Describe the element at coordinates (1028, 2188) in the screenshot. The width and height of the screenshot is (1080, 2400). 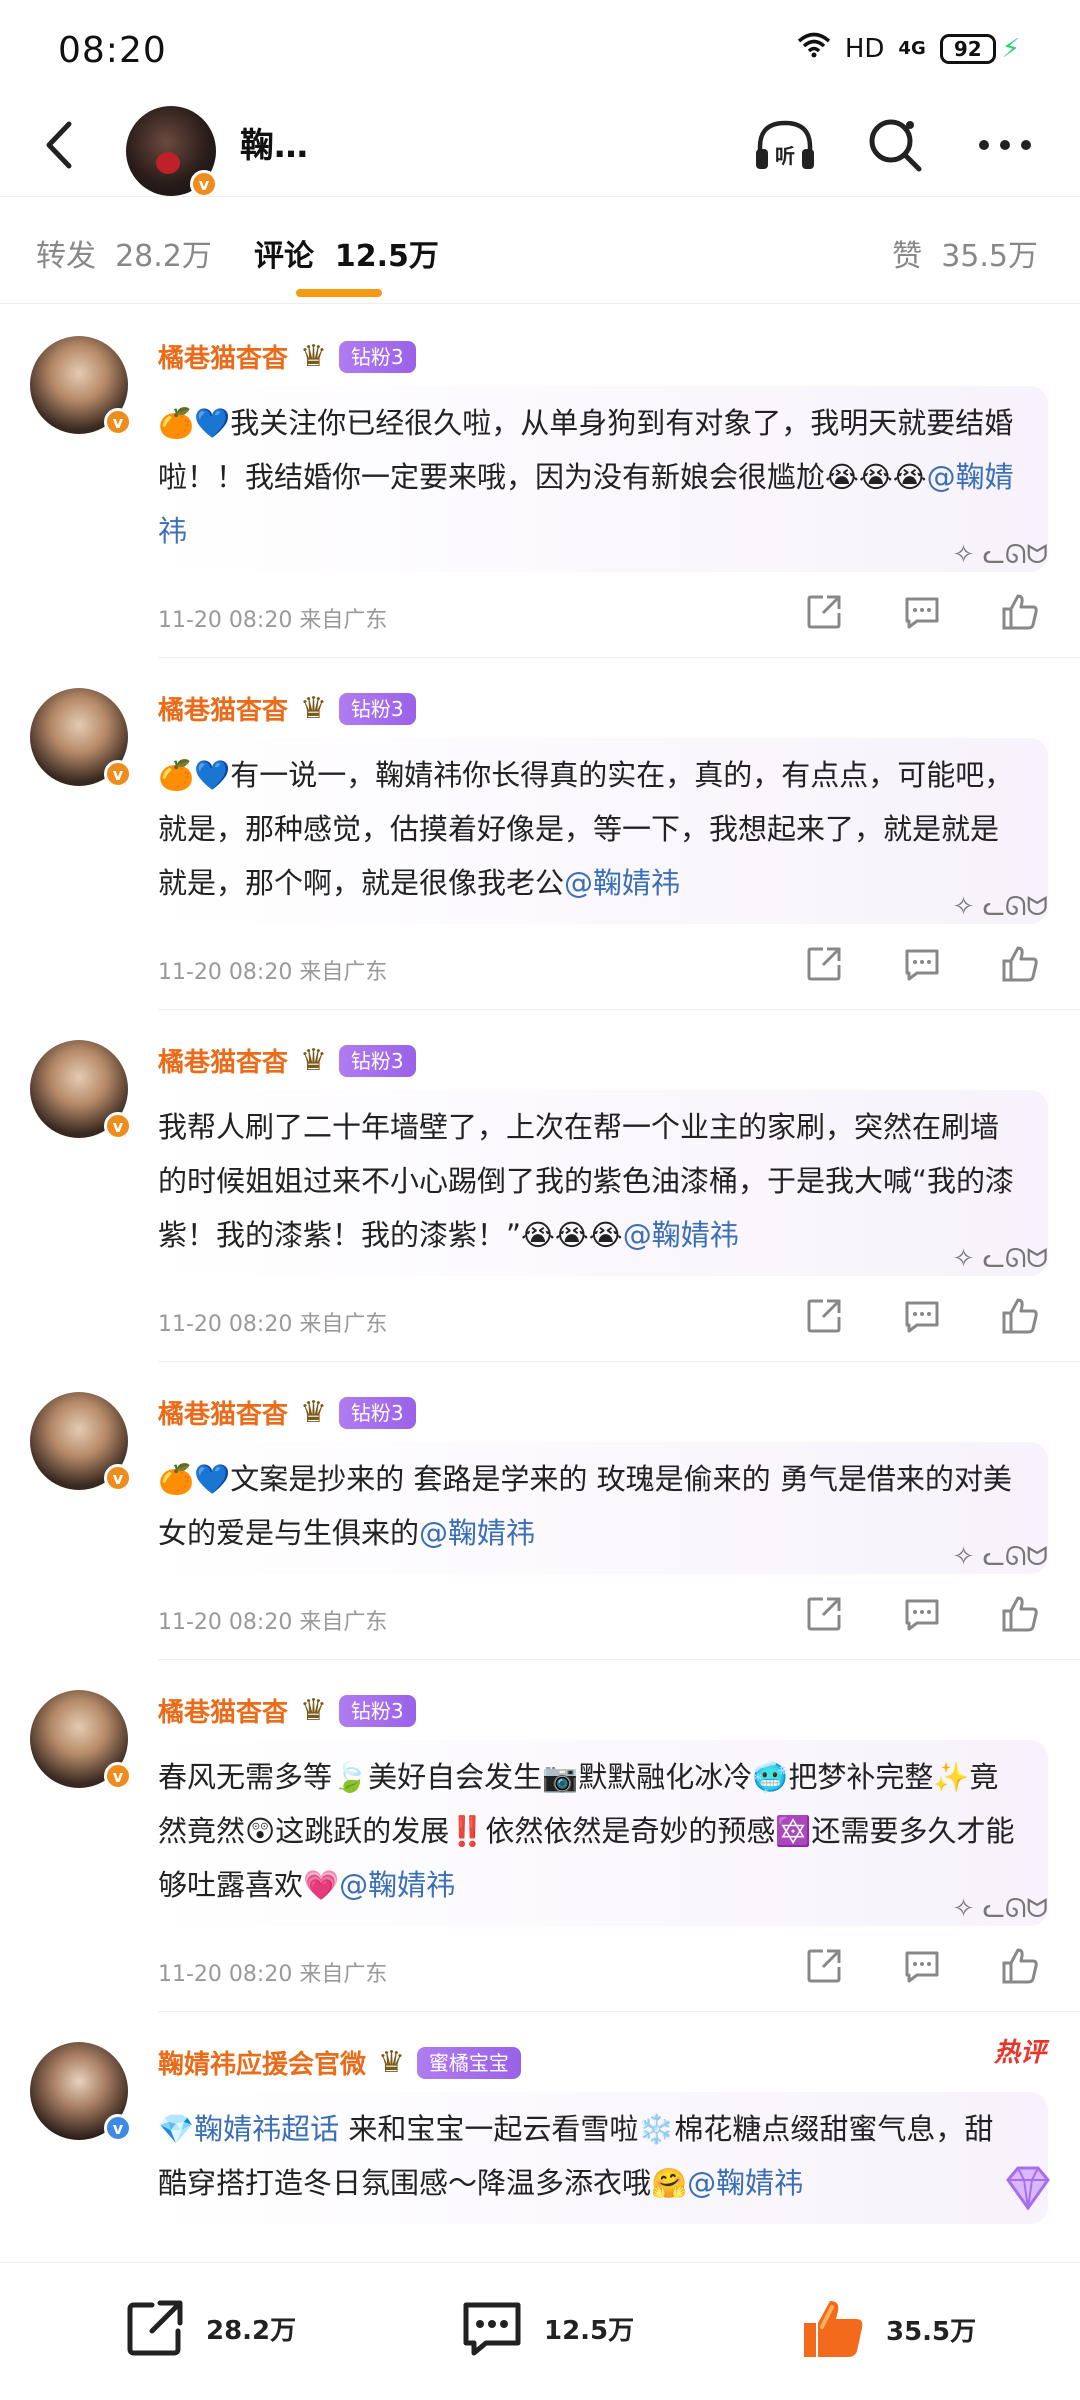
I see `diamond-gift-icon` at that location.